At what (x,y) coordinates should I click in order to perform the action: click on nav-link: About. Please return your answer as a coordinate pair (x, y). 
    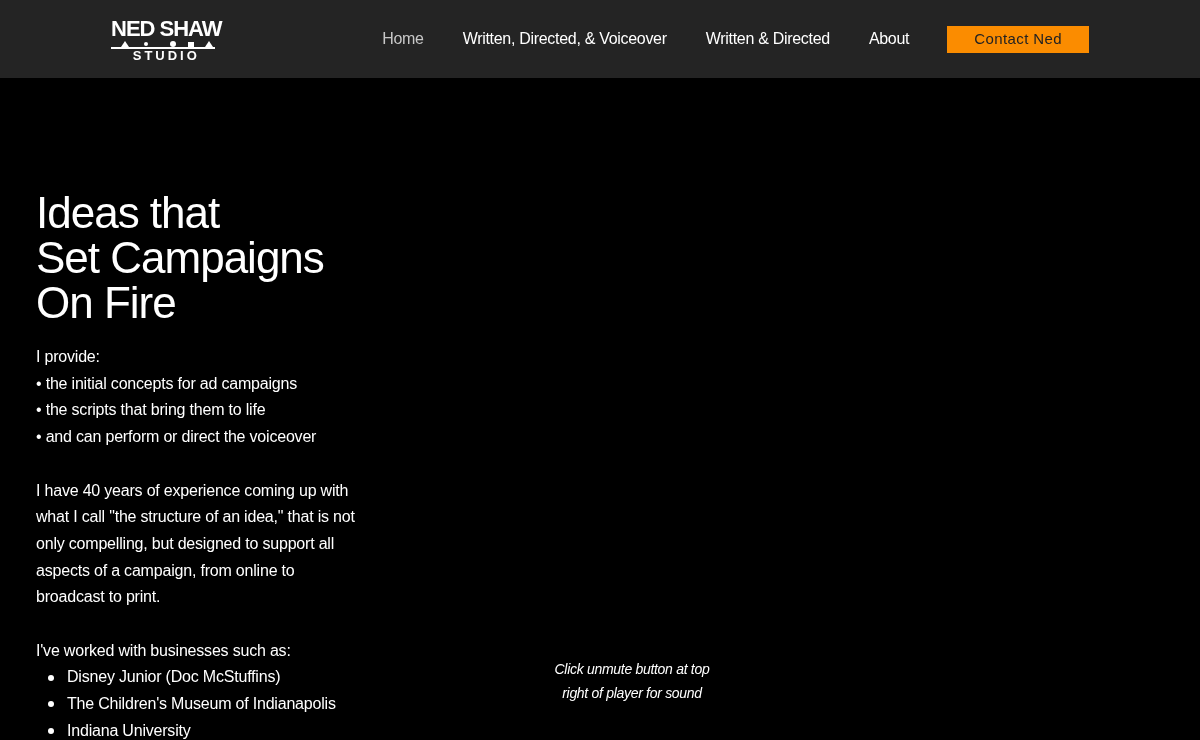
    Looking at the image, I should click on (889, 39).